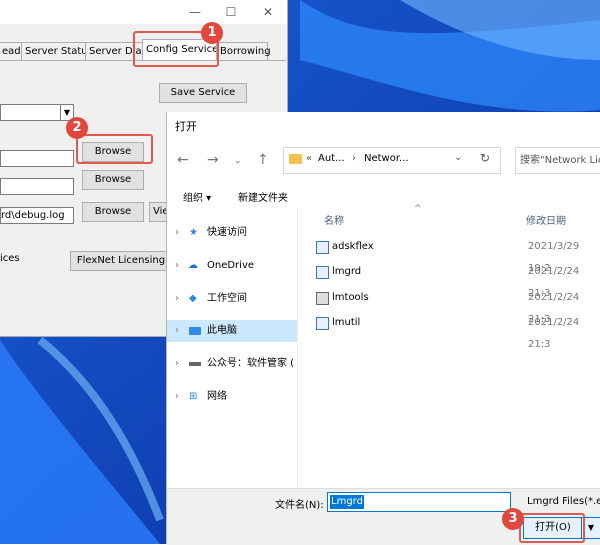  I want to click on nav-item-network: › ⊞ 网络, so click(232, 397).